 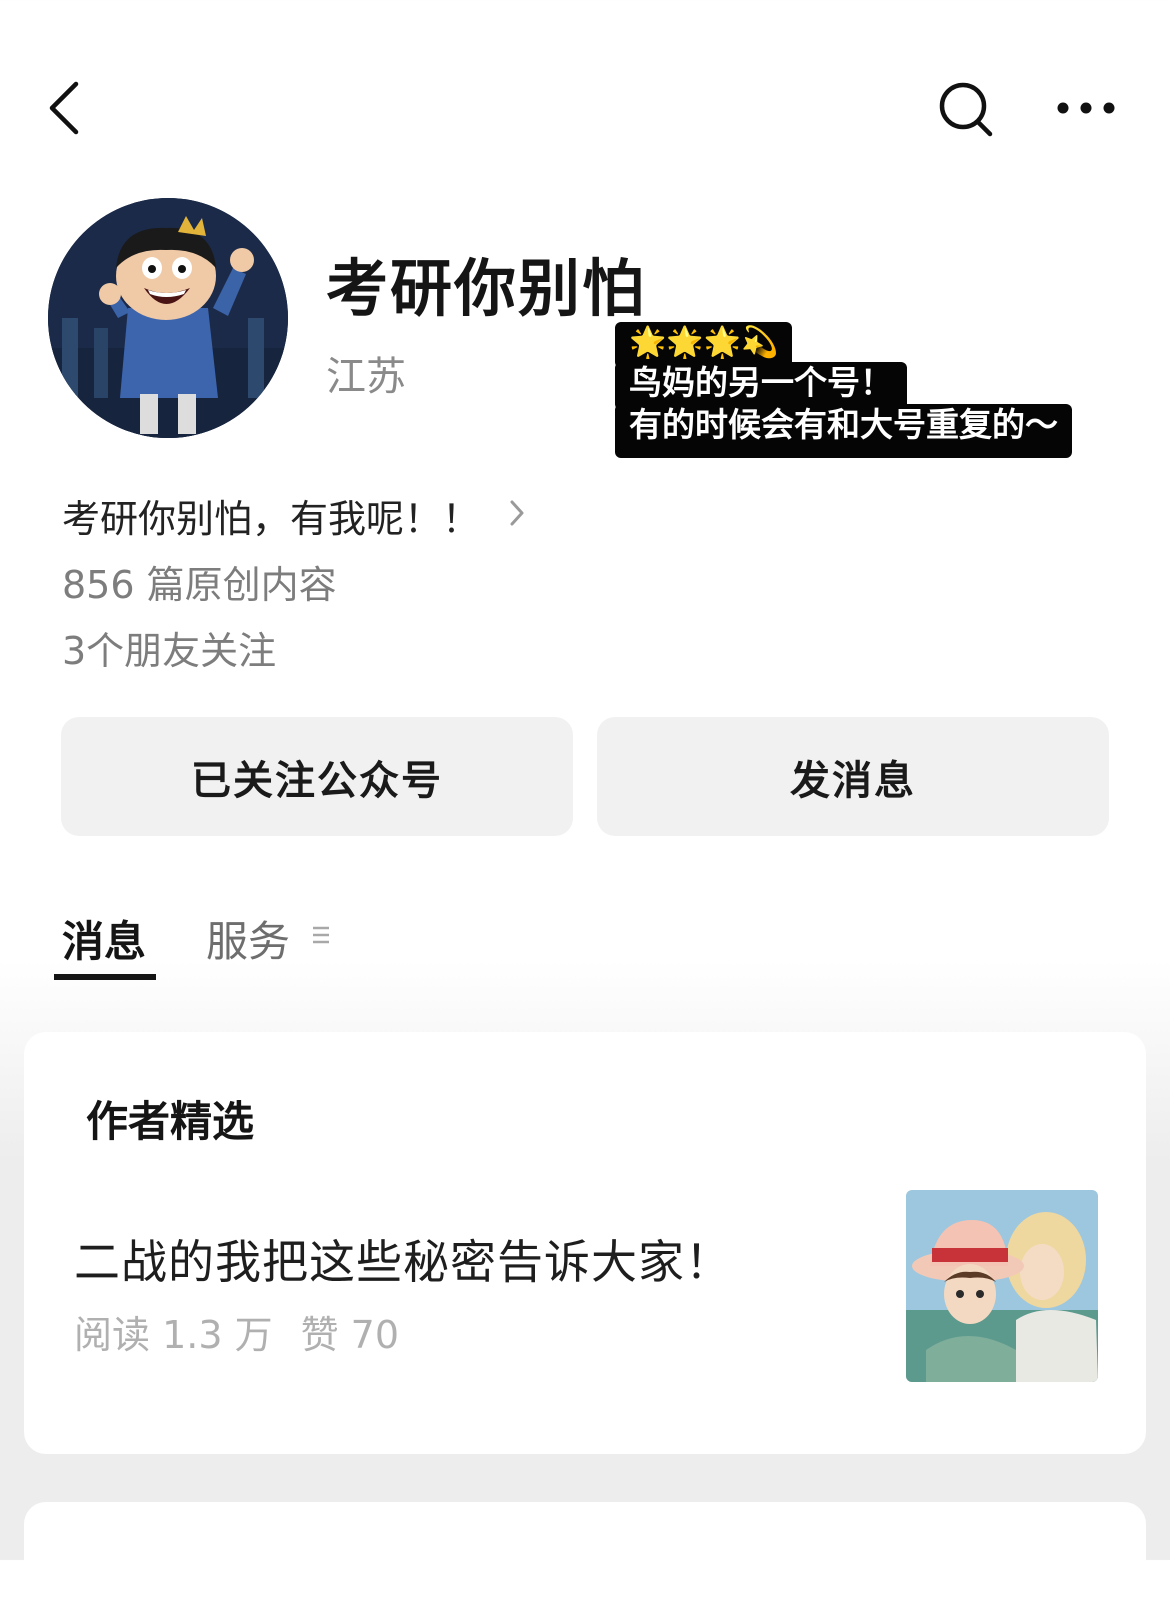 I want to click on friends-following-count: 3个朋友关注, so click(x=169, y=647).